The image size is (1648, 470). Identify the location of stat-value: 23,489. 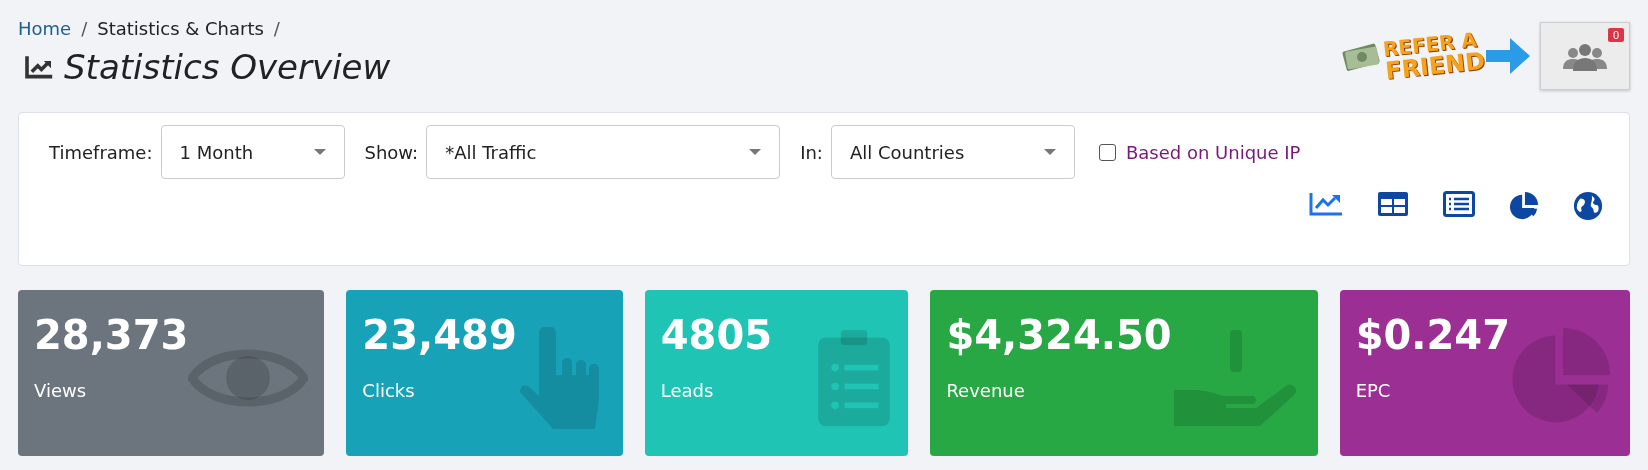
(439, 335).